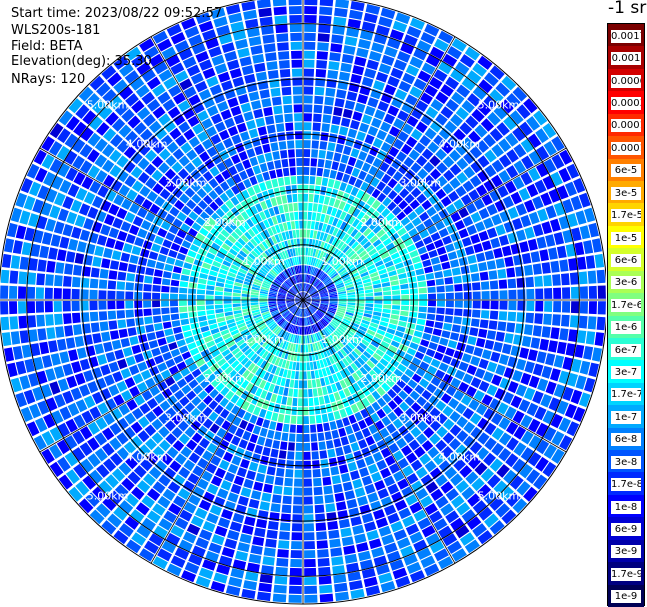 This screenshot has height=607, width=647. What do you see at coordinates (626, 193) in the screenshot?
I see `colorbar-label: 3e-5` at bounding box center [626, 193].